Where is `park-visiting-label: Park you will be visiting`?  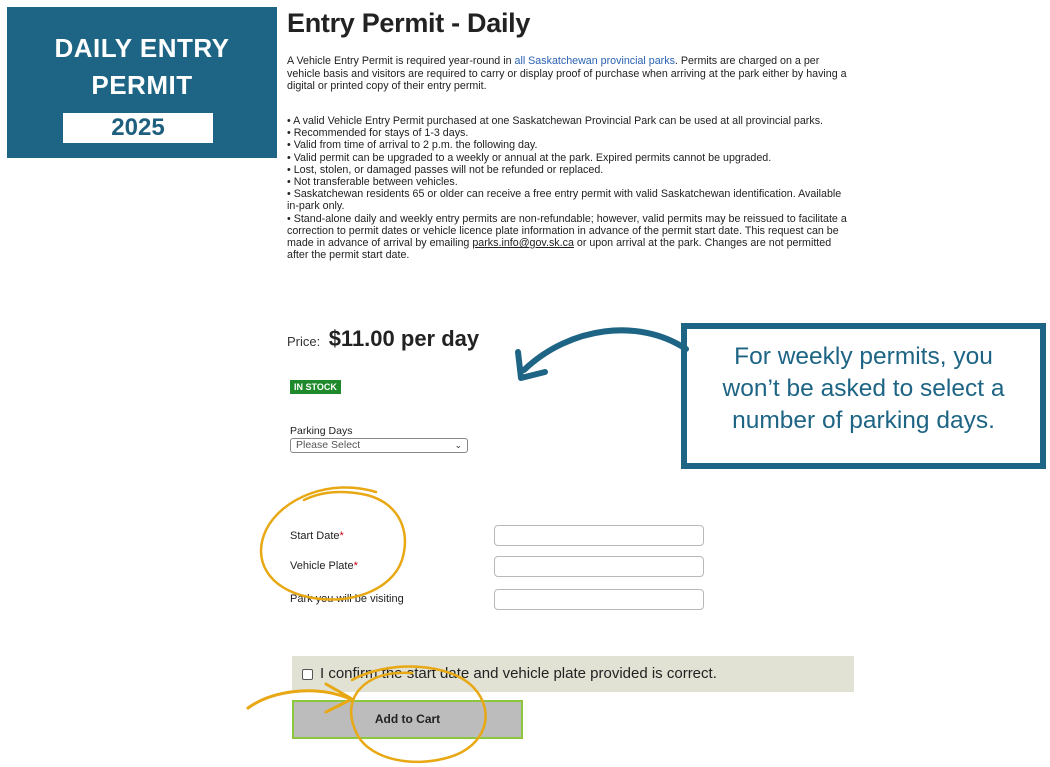
park-visiting-label: Park you will be visiting is located at coordinates (347, 599).